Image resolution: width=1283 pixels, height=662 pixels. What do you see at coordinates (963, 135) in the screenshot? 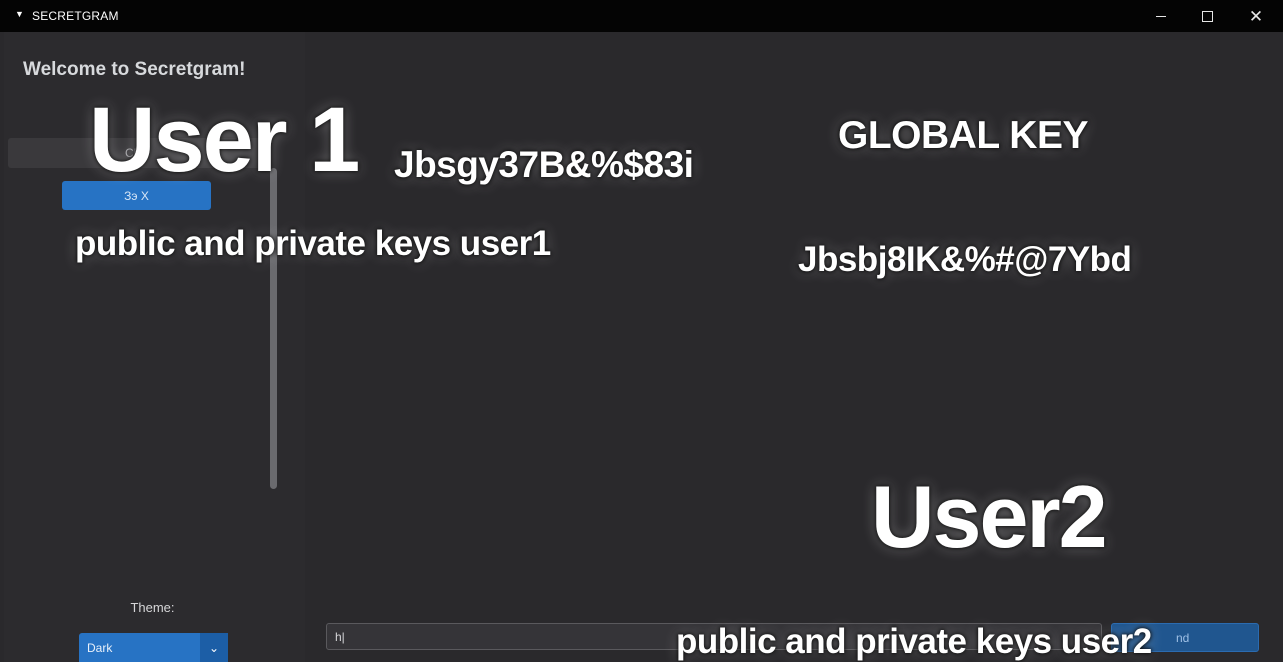
I see `overlay-global-key-title: GLOBAL KEY` at bounding box center [963, 135].